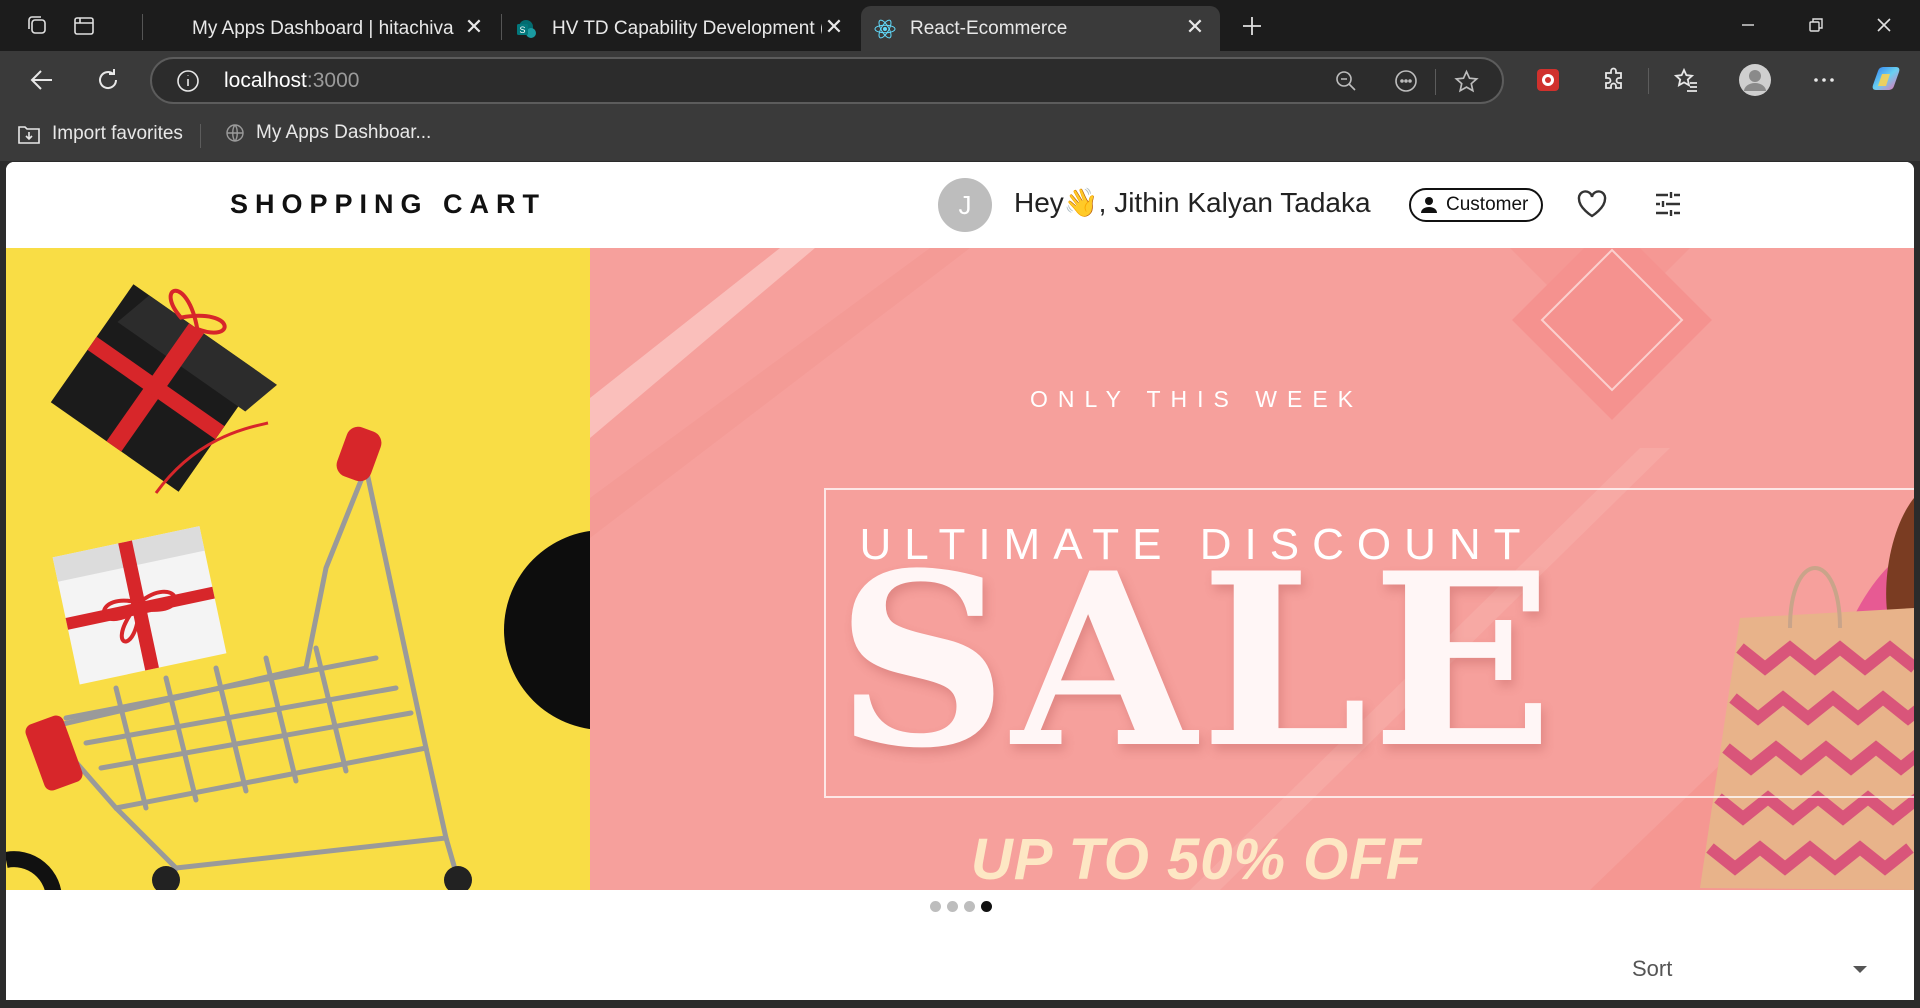 The image size is (1920, 1008). Describe the element at coordinates (1487, 204) in the screenshot. I see `role-chip-label: Customer` at that location.